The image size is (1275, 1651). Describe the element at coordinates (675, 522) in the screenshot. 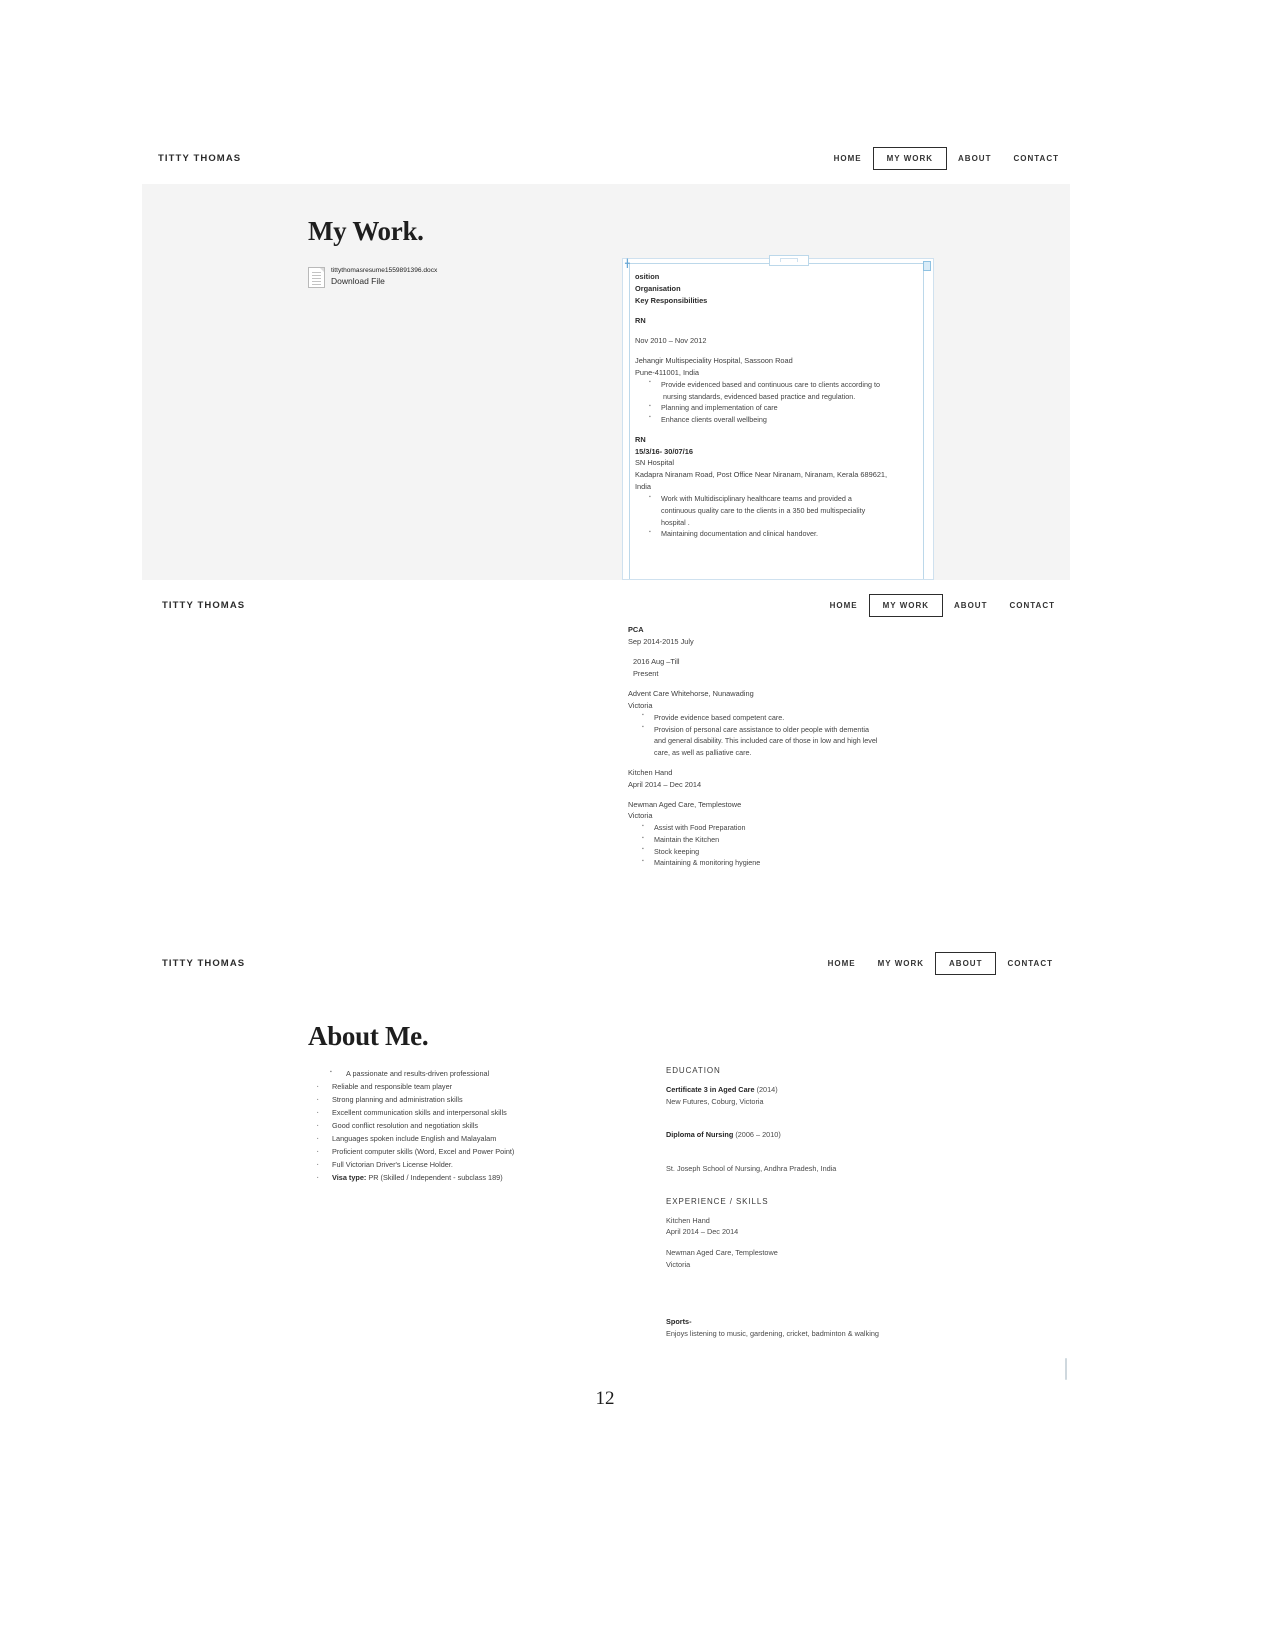

I see `doc-bullet-line: hospital .` at that location.